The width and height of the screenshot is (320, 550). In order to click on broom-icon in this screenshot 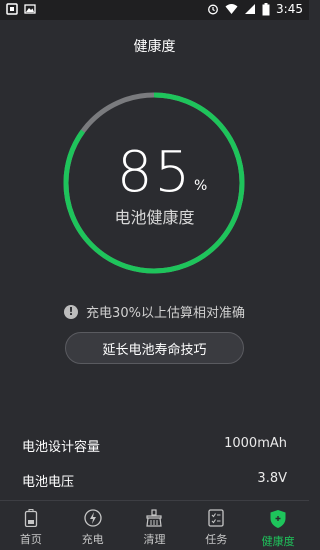, I will do `click(154, 518)`.